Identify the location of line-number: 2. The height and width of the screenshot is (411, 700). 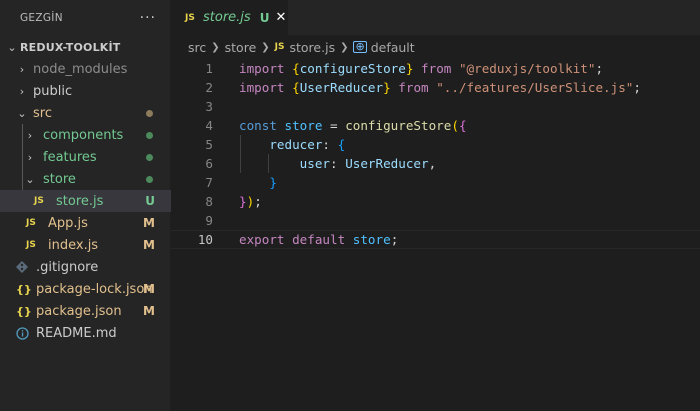
(209, 87).